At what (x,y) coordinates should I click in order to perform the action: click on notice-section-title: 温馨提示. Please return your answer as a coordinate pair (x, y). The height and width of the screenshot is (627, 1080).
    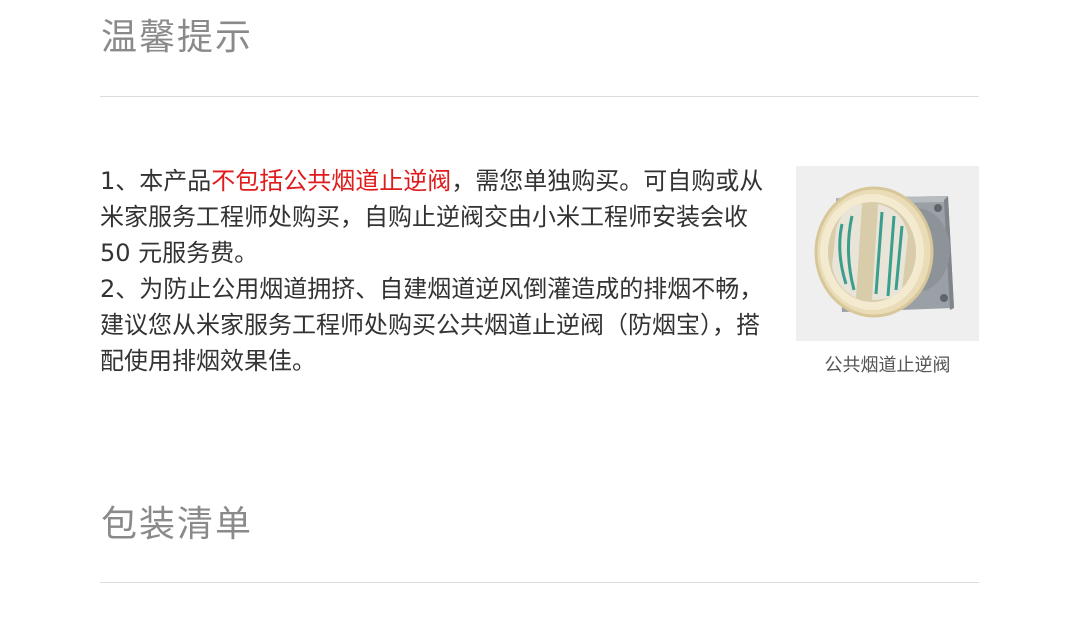
    Looking at the image, I should click on (177, 37).